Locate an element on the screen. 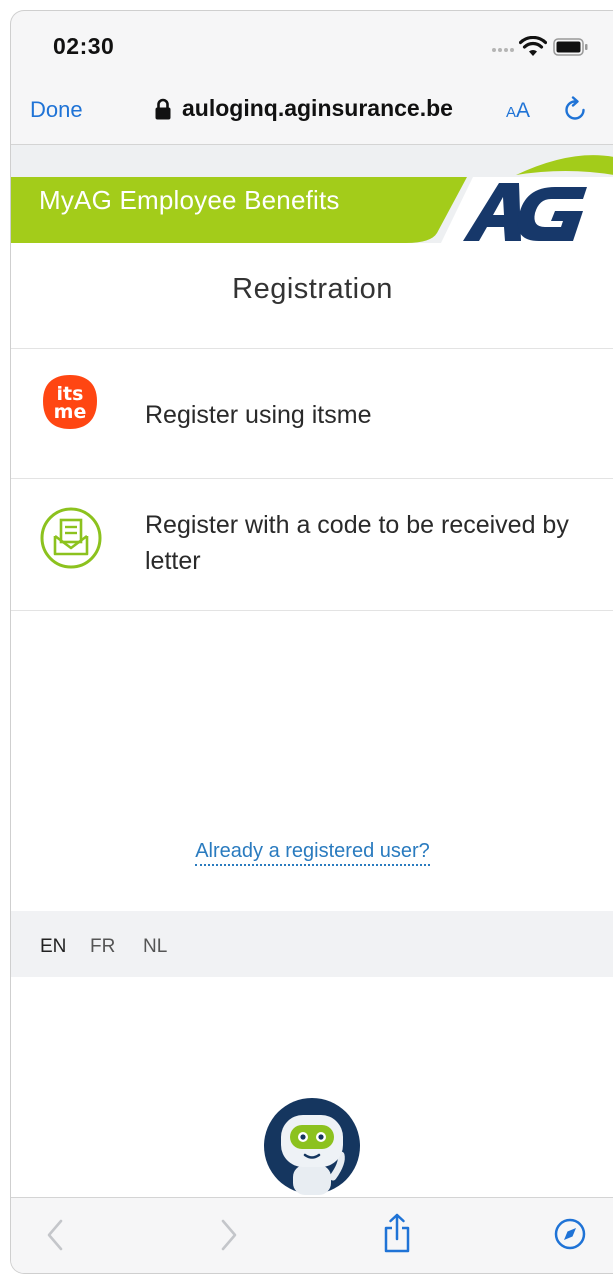 The image size is (613, 1283). text-size-button: AA is located at coordinates (518, 111).